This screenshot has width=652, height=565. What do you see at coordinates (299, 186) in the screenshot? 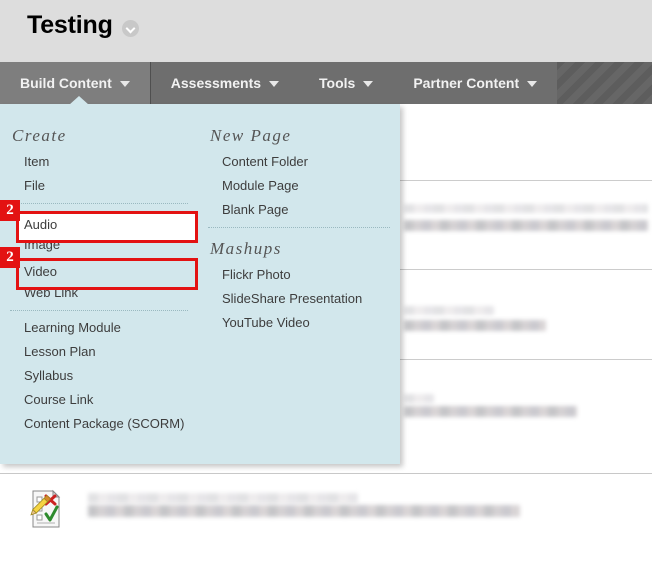
I see `dropdown-item-module-page: Module Page` at bounding box center [299, 186].